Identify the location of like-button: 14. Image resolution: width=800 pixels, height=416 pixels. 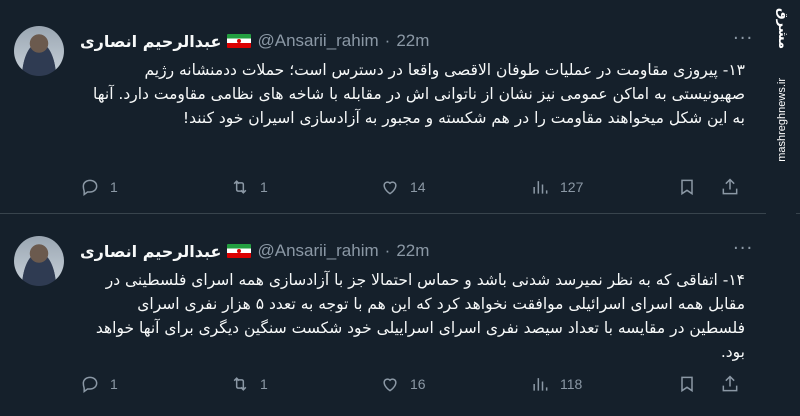
(403, 187).